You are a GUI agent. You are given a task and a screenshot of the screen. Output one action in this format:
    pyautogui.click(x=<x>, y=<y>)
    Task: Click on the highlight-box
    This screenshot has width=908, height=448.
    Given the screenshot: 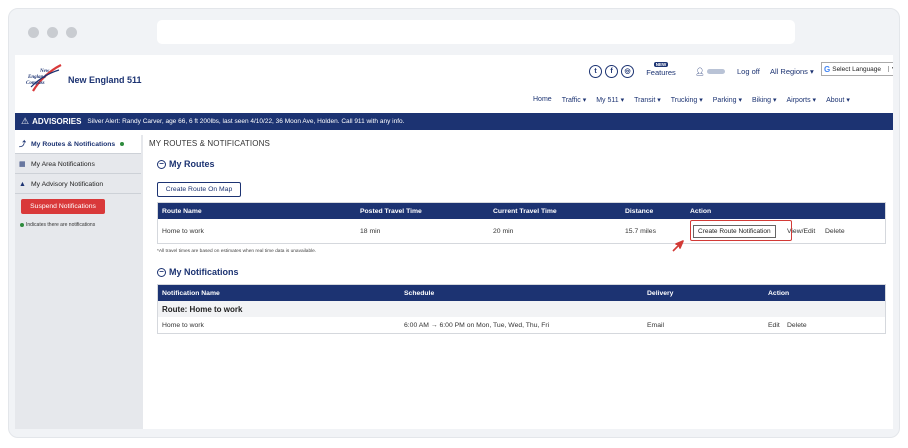 What is the action you would take?
    pyautogui.click(x=741, y=230)
    